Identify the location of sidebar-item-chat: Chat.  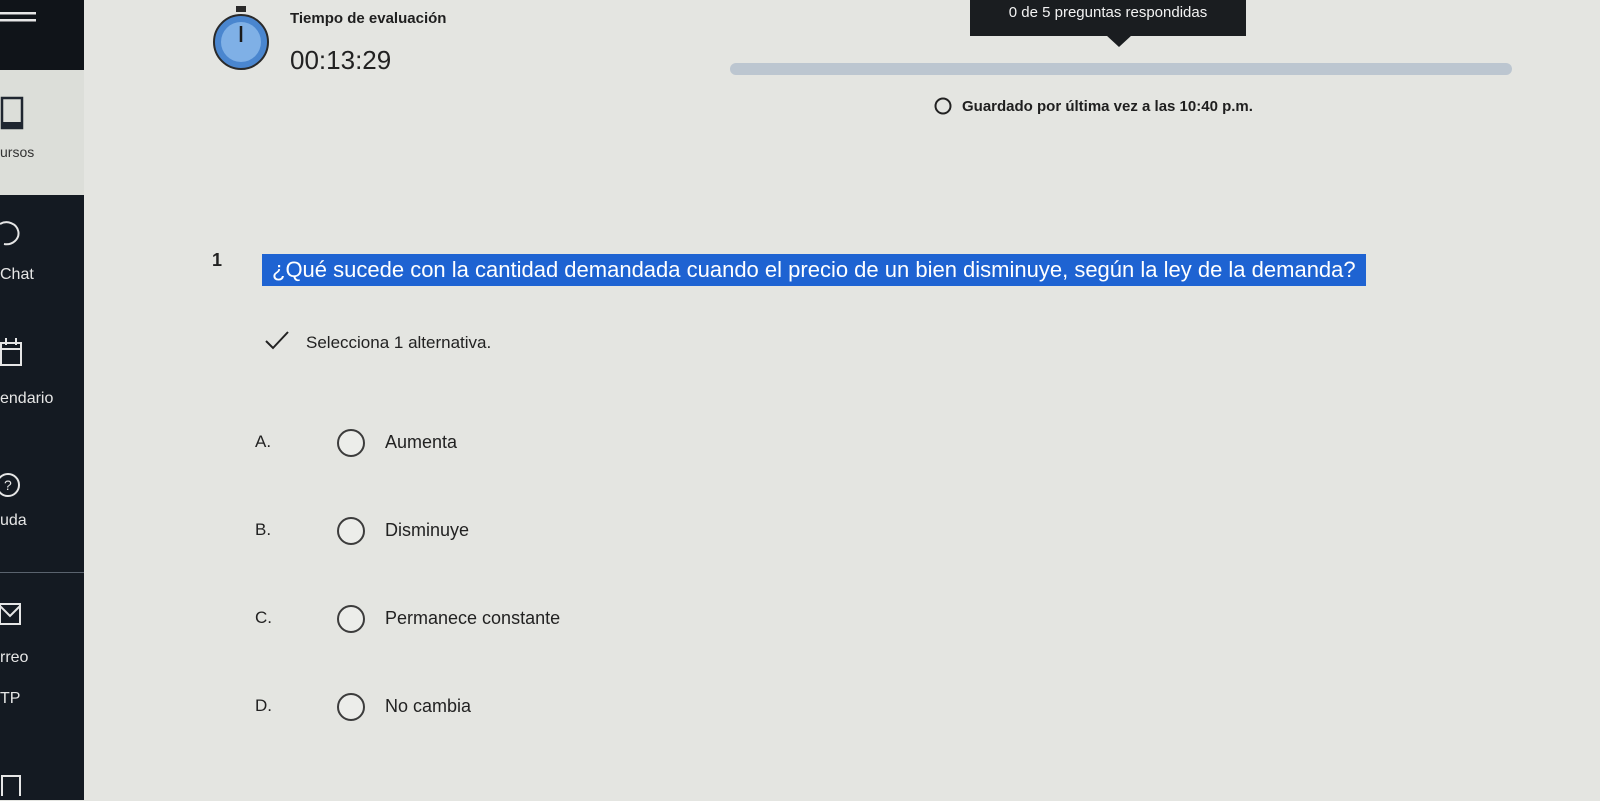
(42, 250).